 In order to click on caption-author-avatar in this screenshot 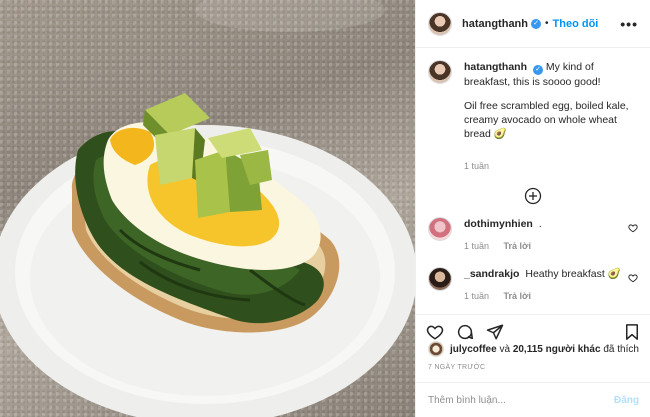, I will do `click(440, 72)`.